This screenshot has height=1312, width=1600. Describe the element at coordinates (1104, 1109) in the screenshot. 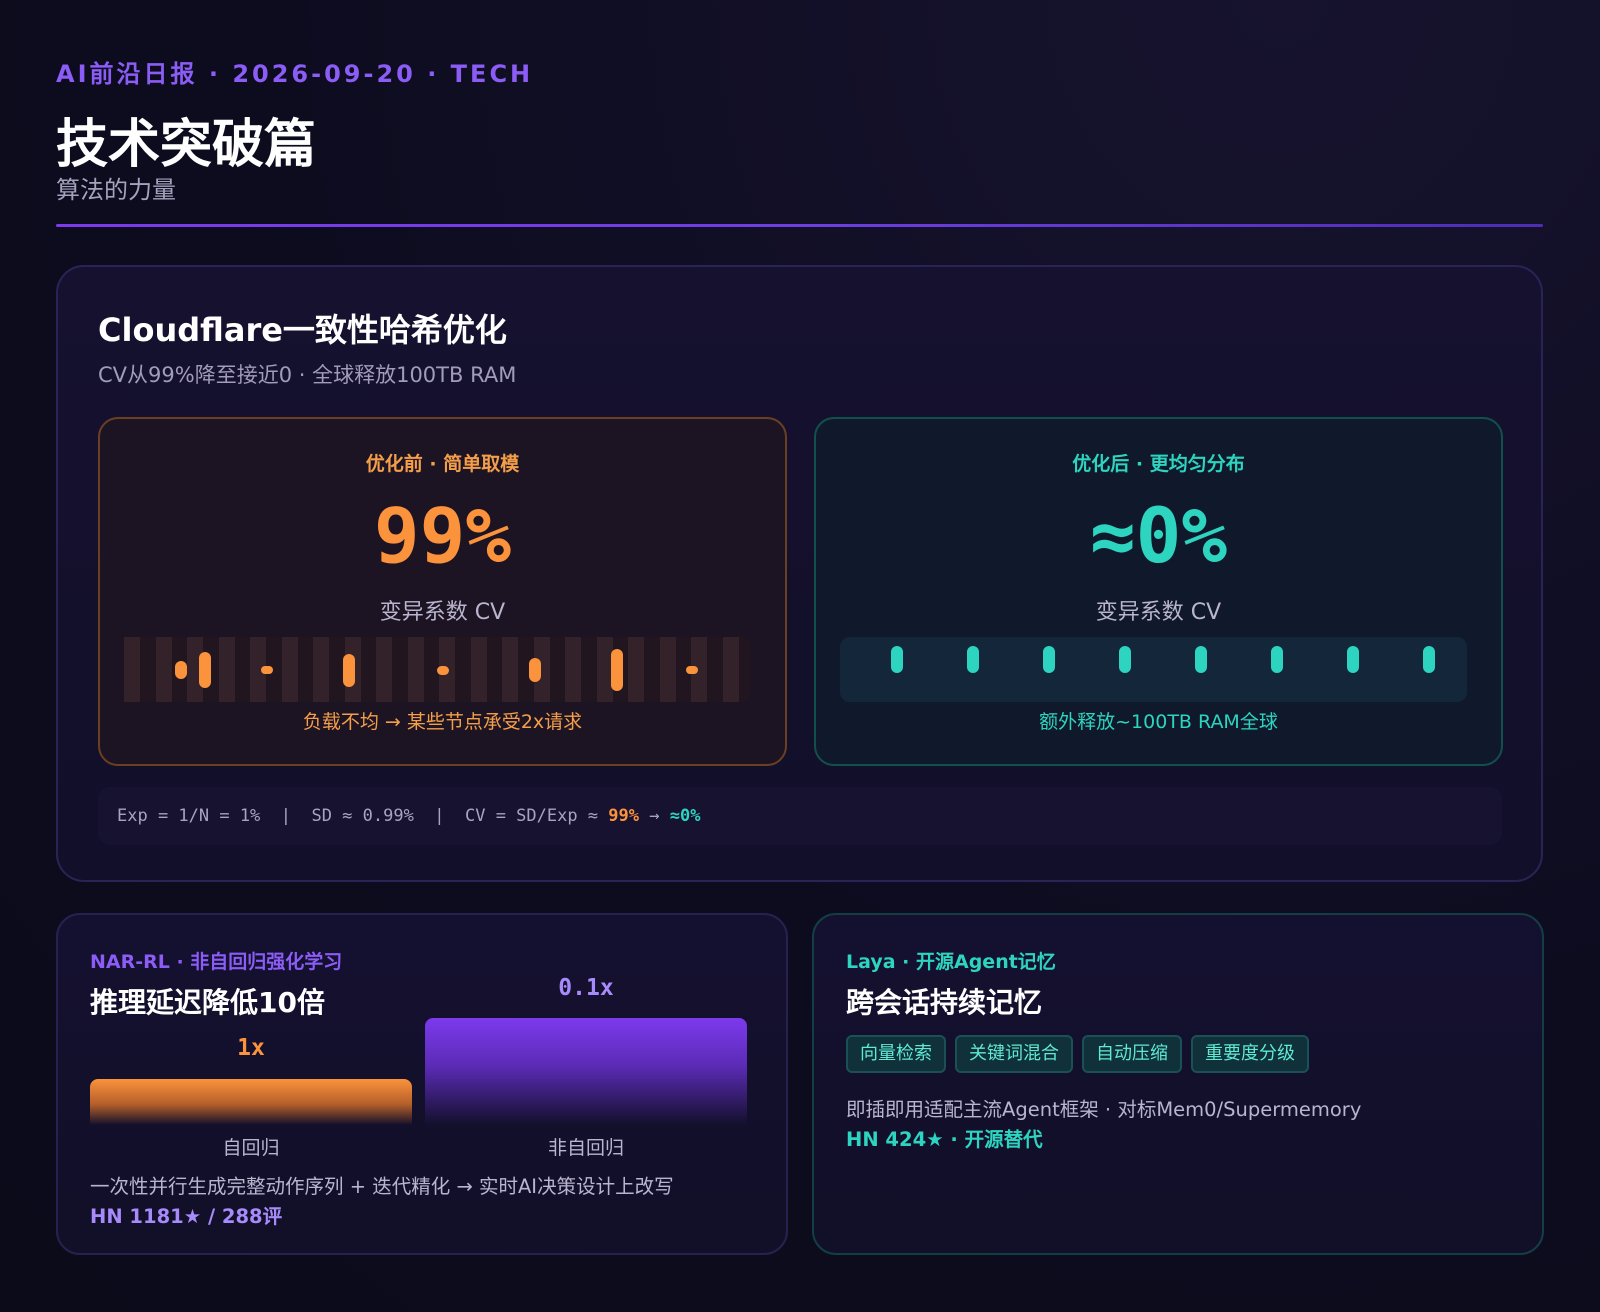

I see `laya-description: 即插即用适配主流Agent框架 · 对标Mem0/Supermemory` at that location.